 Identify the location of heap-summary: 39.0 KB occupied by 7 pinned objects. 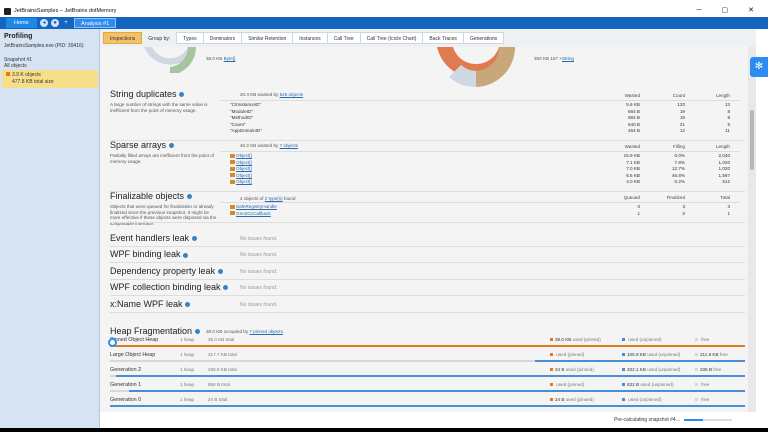
(244, 331).